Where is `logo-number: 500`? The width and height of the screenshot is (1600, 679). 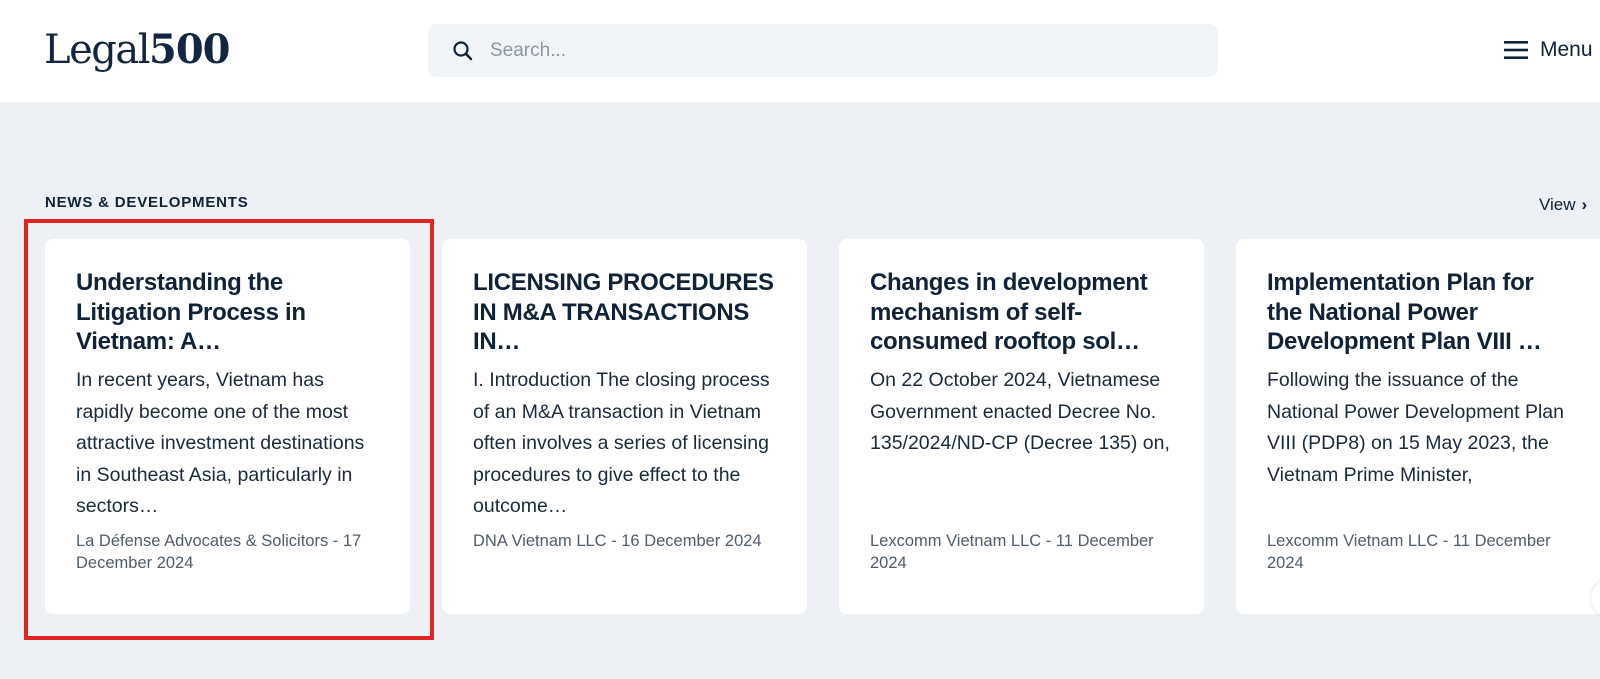
logo-number: 500 is located at coordinates (189, 49).